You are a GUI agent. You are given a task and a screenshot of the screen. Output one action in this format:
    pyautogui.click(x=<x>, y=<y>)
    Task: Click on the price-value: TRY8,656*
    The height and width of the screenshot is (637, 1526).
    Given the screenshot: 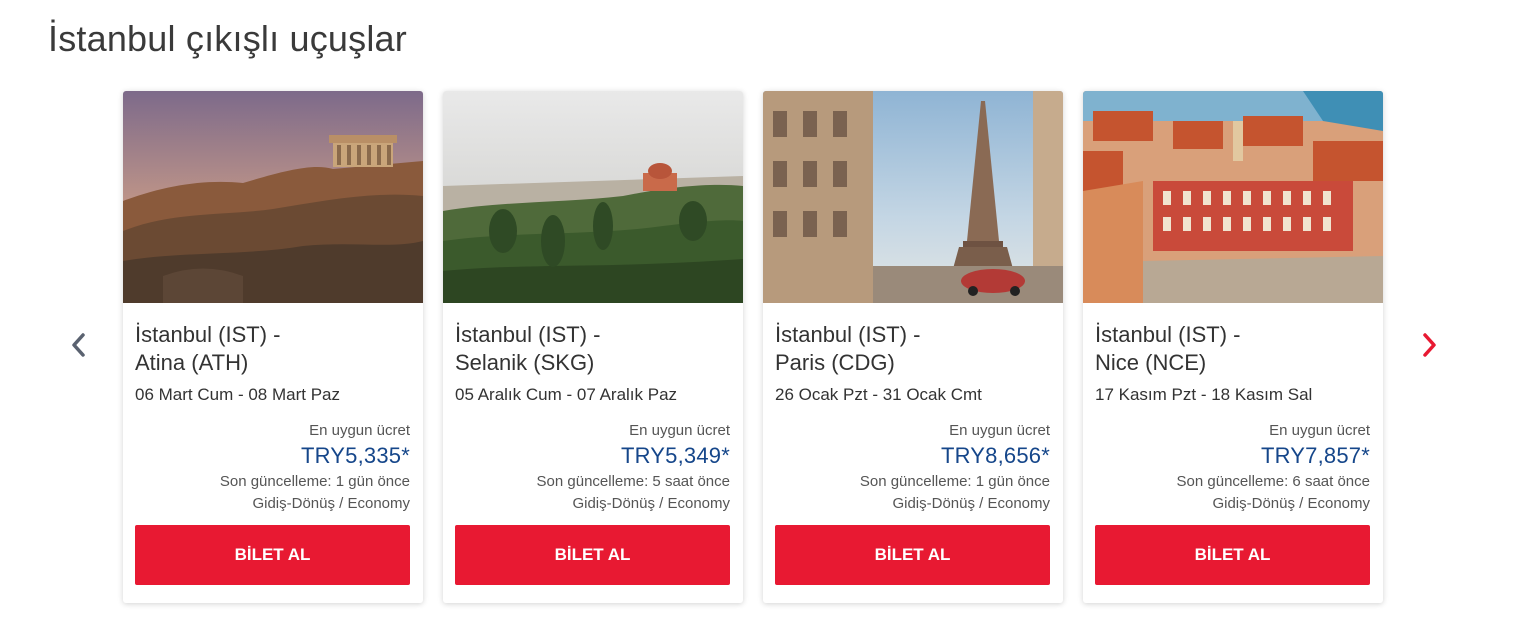 What is the action you would take?
    pyautogui.click(x=995, y=455)
    